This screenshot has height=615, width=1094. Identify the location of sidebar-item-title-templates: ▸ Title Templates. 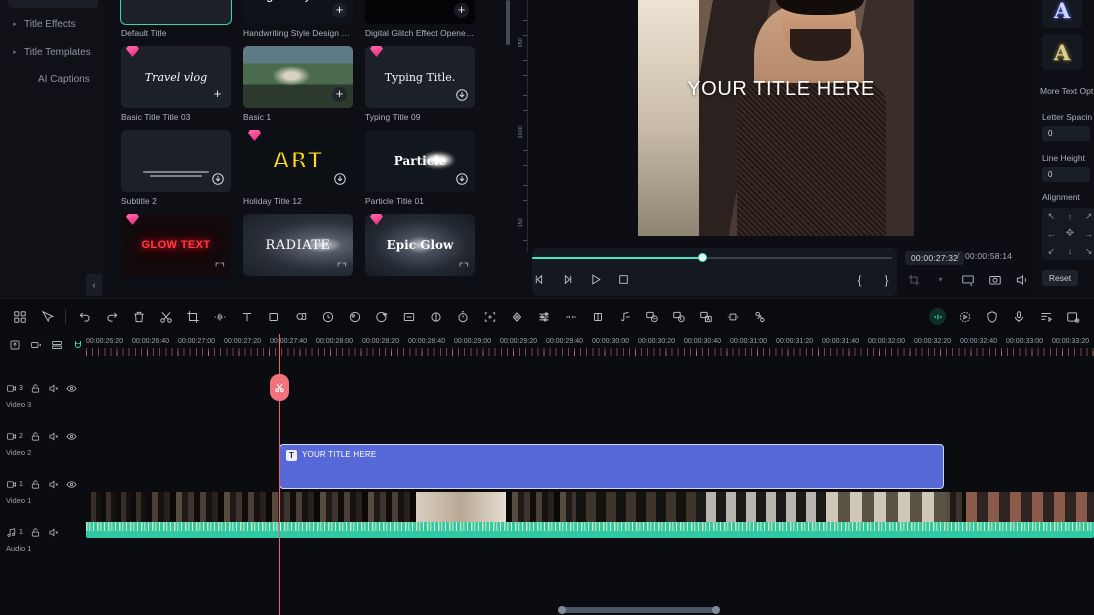
(53, 52).